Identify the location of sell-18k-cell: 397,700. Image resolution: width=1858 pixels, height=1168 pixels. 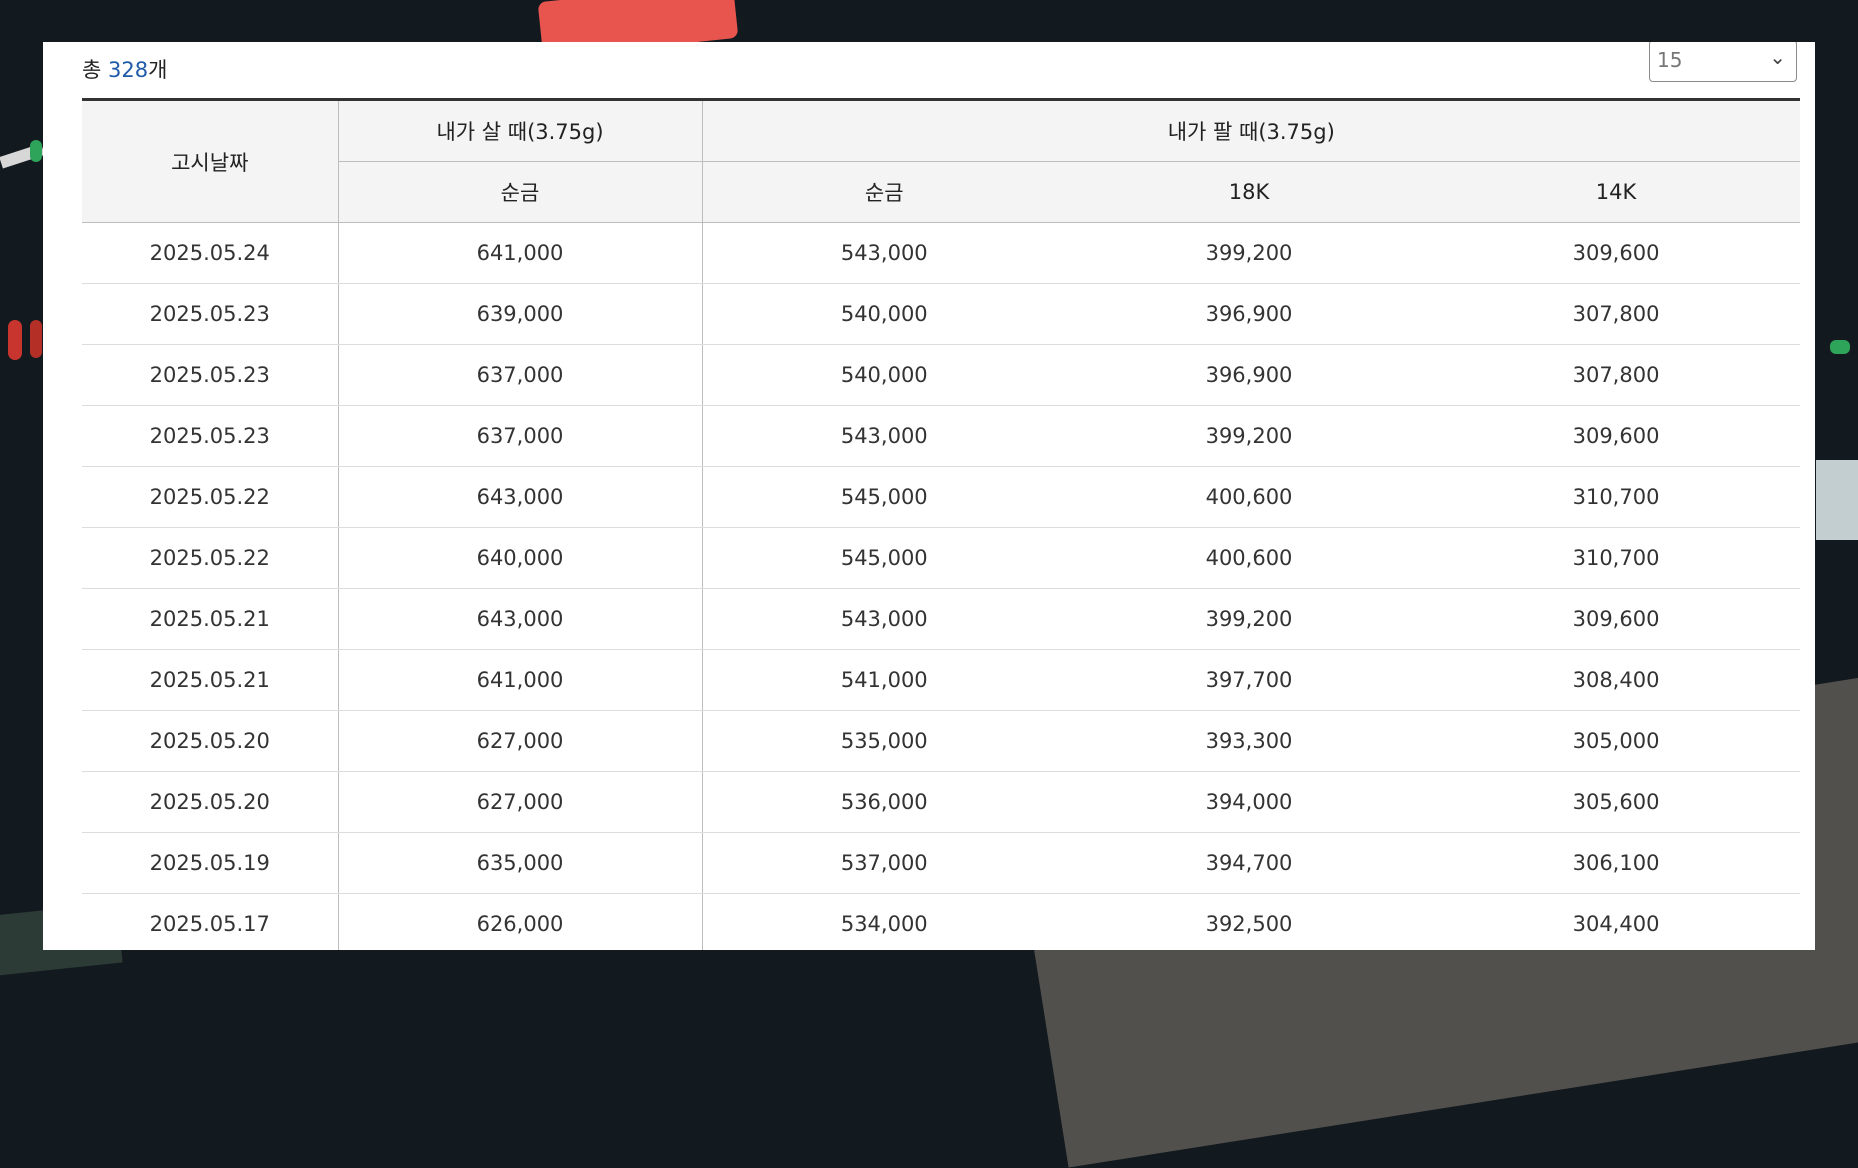
(1249, 680).